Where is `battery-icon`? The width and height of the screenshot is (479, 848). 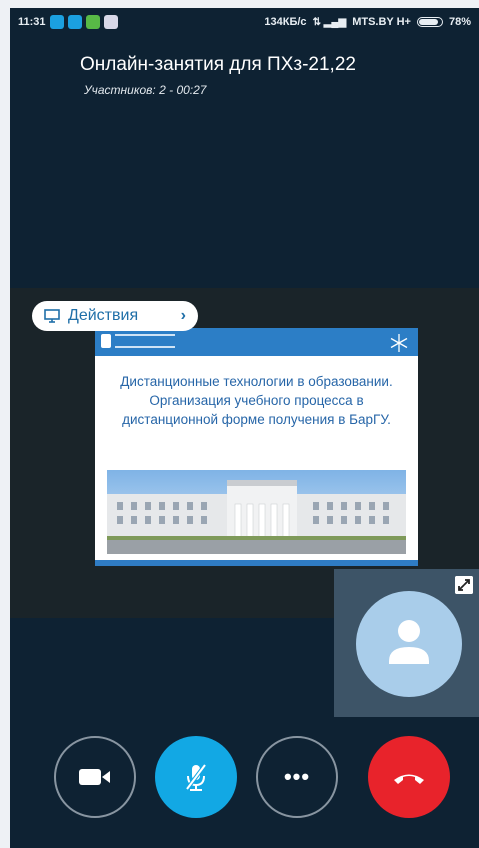
battery-icon is located at coordinates (429, 22).